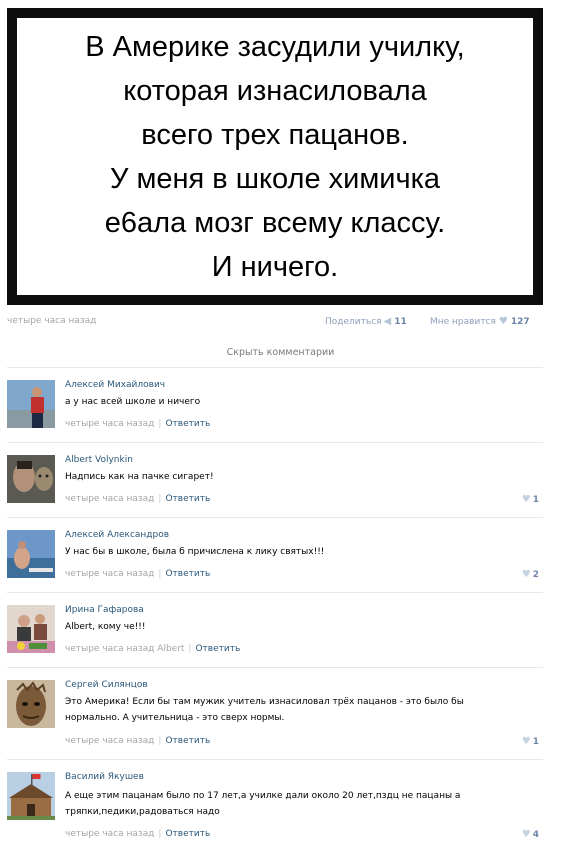  What do you see at coordinates (275, 46) in the screenshot?
I see `meme-line: В Америке засудили училку,` at bounding box center [275, 46].